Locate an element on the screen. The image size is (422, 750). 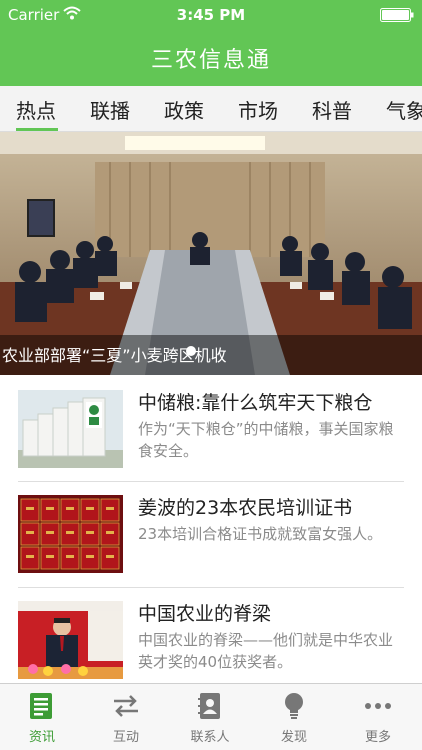
tab-bar-discover: 发现 is located at coordinates (294, 717).